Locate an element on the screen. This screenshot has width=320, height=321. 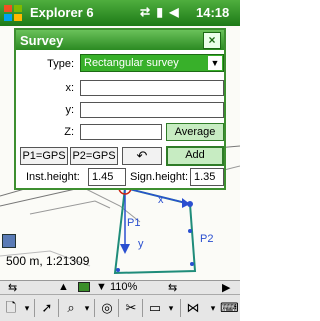
type-select: Rectangular survey ▼ is located at coordinates (152, 63).